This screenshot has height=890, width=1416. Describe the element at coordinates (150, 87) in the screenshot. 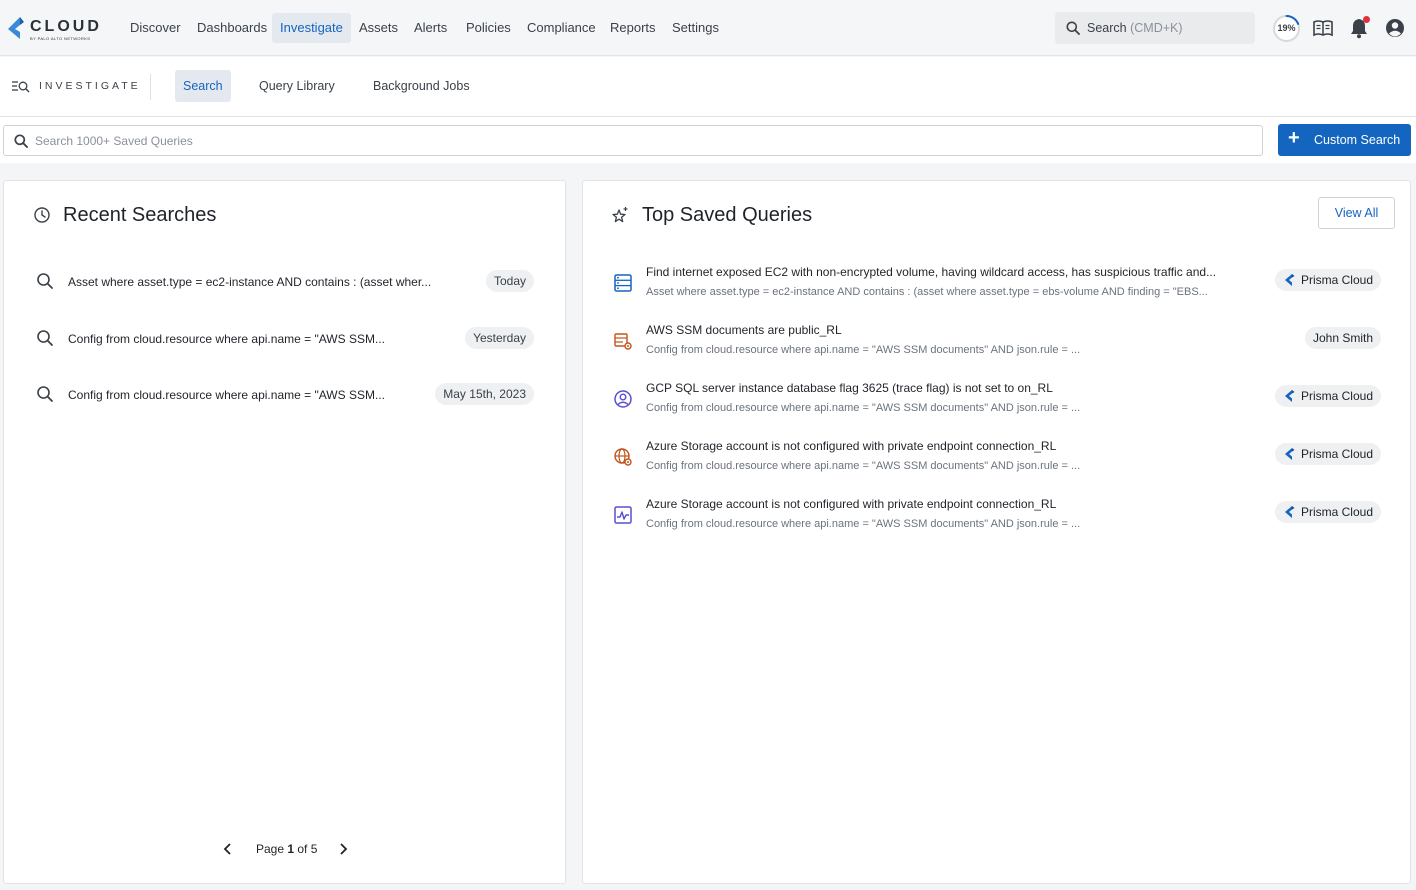

I see `divider` at that location.